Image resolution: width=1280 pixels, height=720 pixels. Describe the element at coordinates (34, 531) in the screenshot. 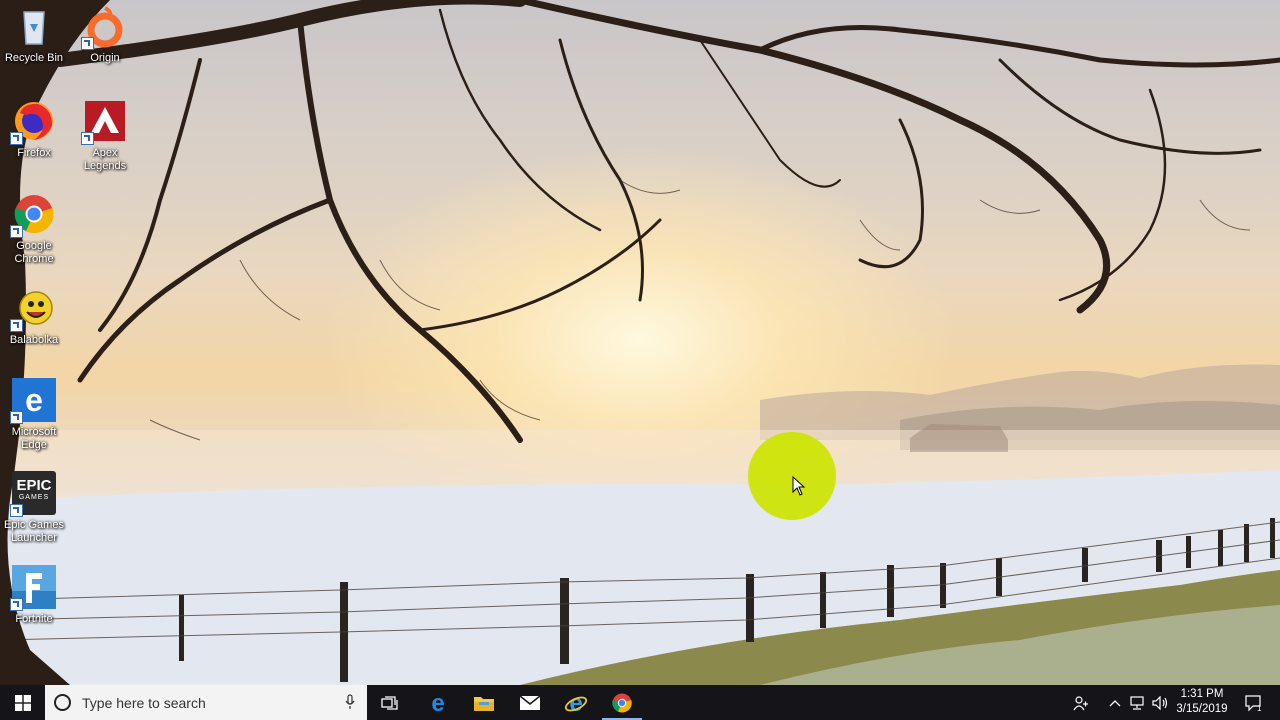

I see `desktop-icon-label: Epic Games Launcher` at that location.